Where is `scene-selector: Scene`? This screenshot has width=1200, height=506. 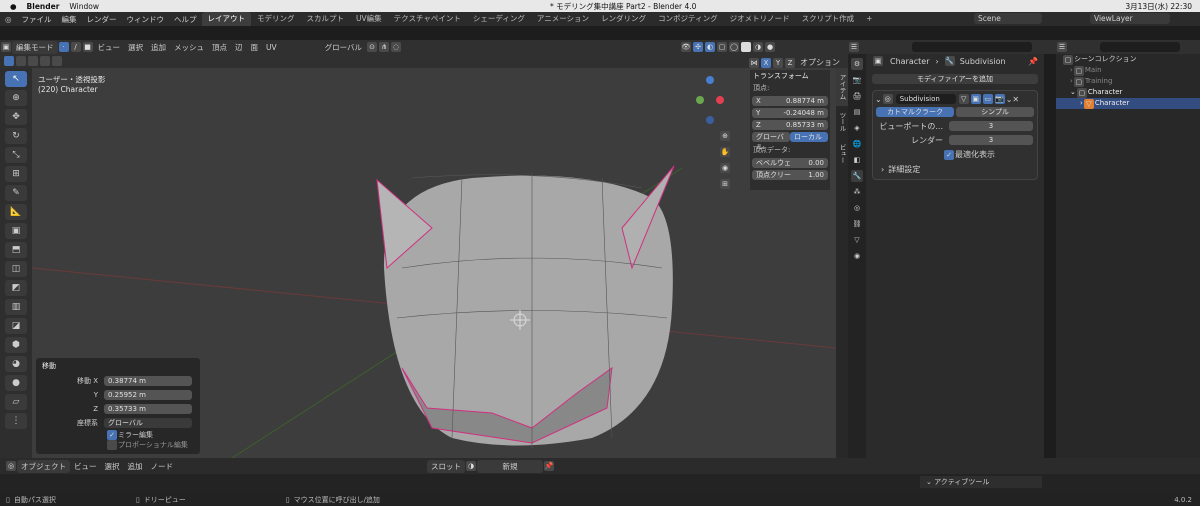
scene-selector: Scene is located at coordinates (1008, 18).